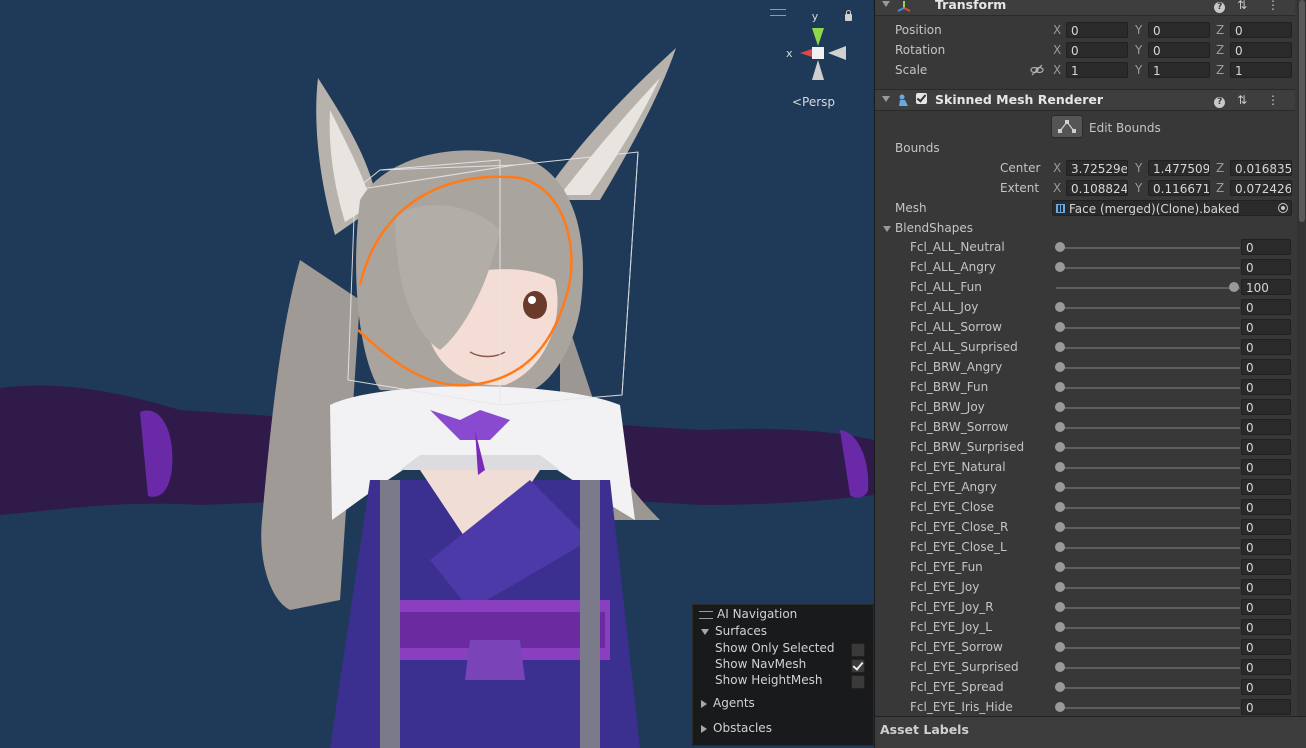  I want to click on preset-icon: ⇅, so click(1246, 6).